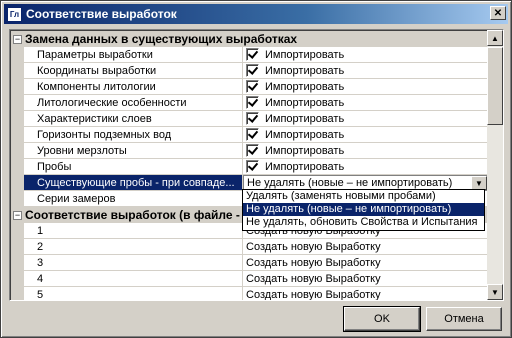 This screenshot has width=512, height=338. What do you see at coordinates (498, 13) in the screenshot?
I see `close-button: ✕` at bounding box center [498, 13].